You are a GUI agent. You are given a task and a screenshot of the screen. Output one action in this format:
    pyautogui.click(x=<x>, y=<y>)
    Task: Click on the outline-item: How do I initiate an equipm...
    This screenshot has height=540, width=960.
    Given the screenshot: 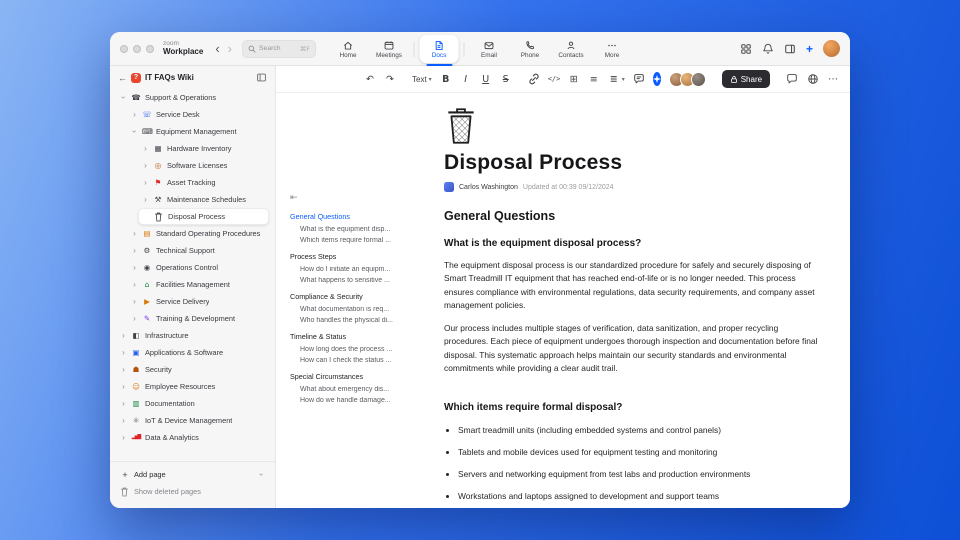 What is the action you would take?
    pyautogui.click(x=356, y=269)
    